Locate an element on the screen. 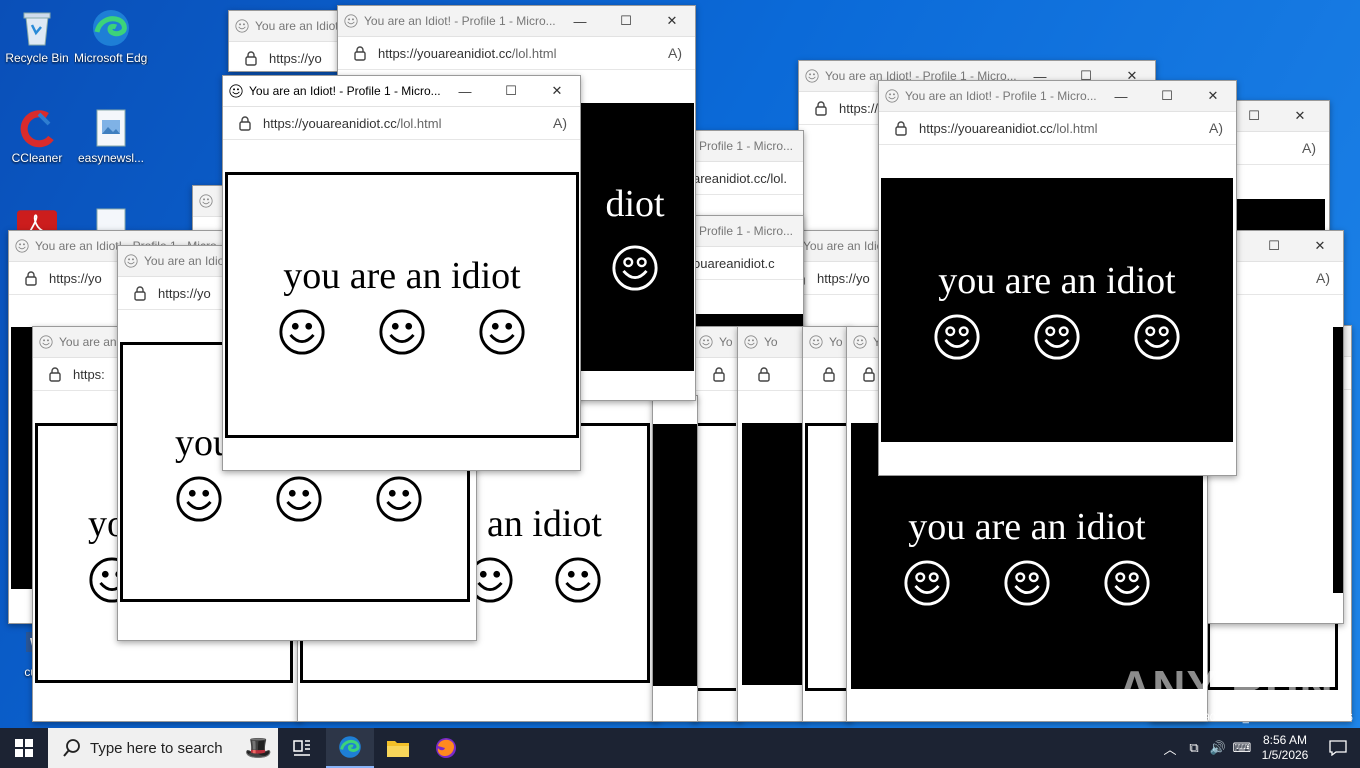  edge-icon is located at coordinates (350, 748).